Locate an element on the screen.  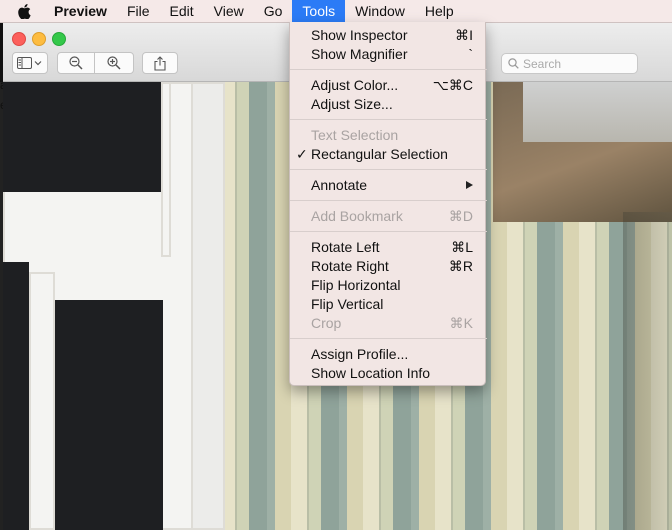
zoom-button is located at coordinates (59, 39).